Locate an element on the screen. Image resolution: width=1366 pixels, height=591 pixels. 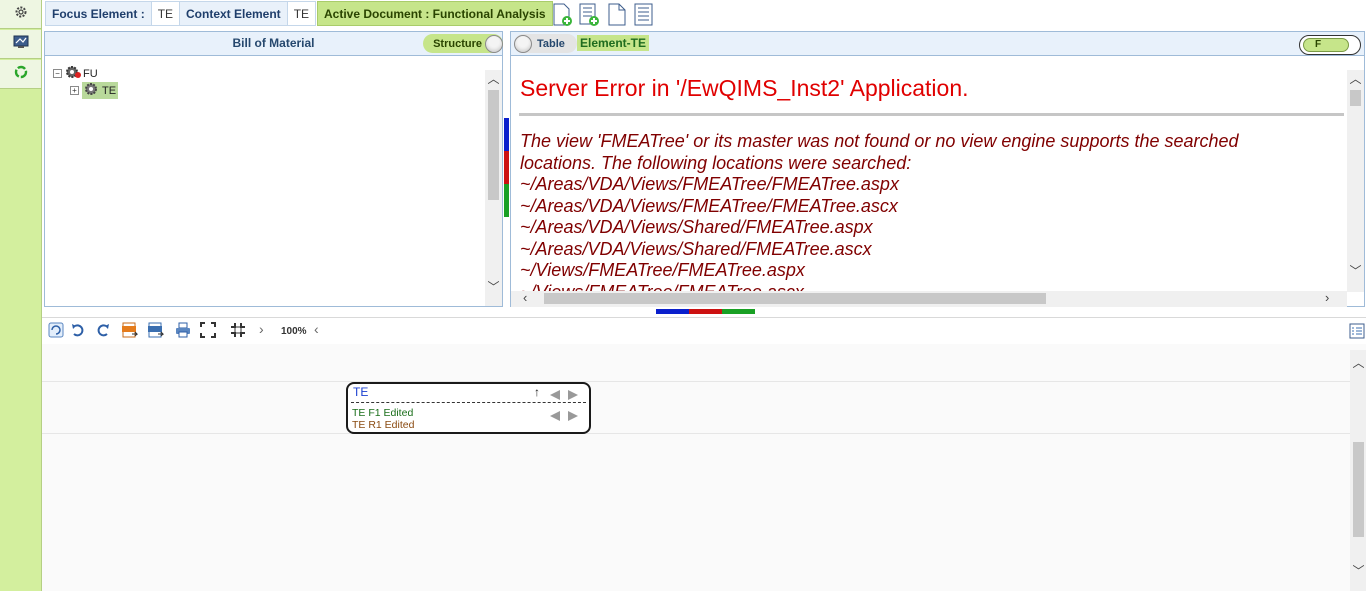
tree-node-fu: − FU is located at coordinates (75, 73).